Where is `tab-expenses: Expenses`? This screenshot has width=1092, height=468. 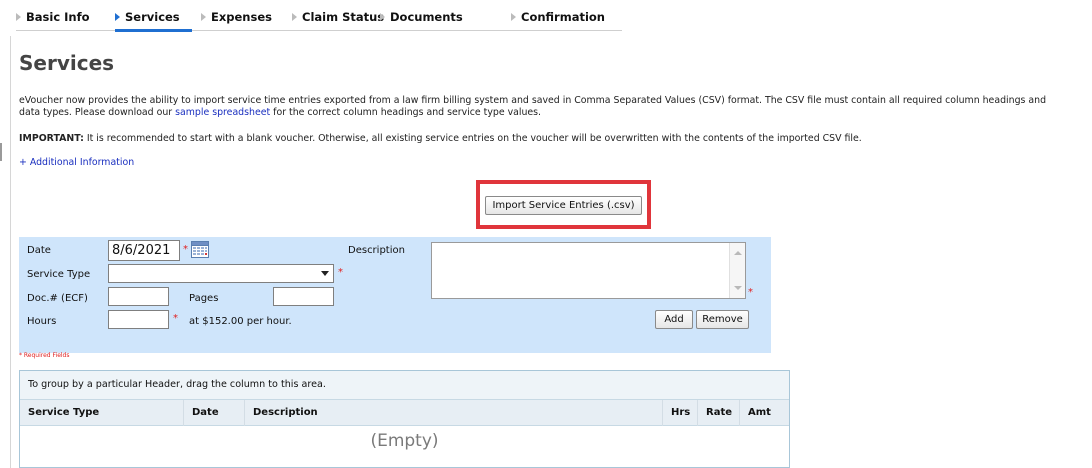 tab-expenses: Expenses is located at coordinates (236, 17).